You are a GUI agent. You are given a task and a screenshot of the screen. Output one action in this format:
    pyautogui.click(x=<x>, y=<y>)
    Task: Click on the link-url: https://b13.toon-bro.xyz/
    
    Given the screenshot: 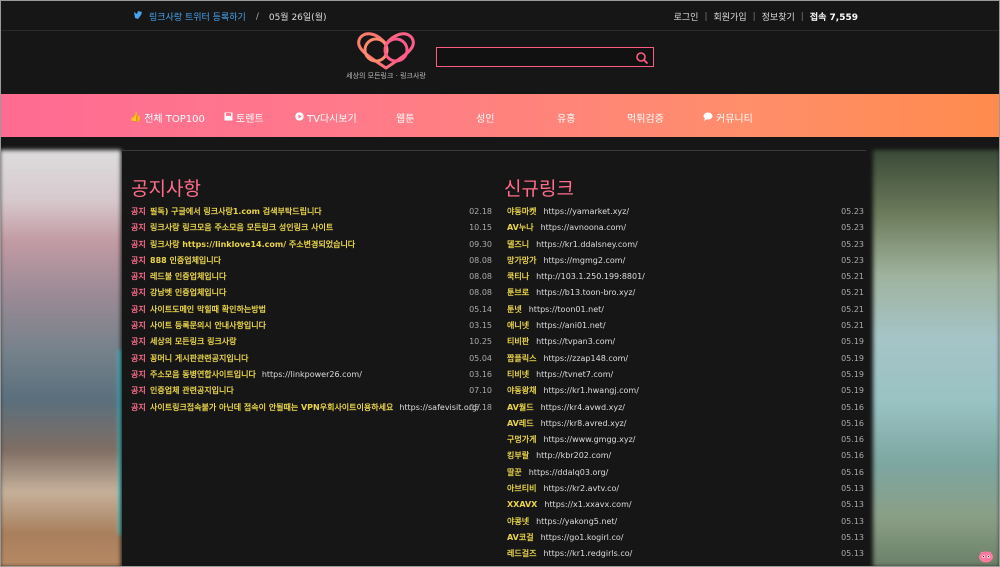 What is the action you would take?
    pyautogui.click(x=585, y=292)
    